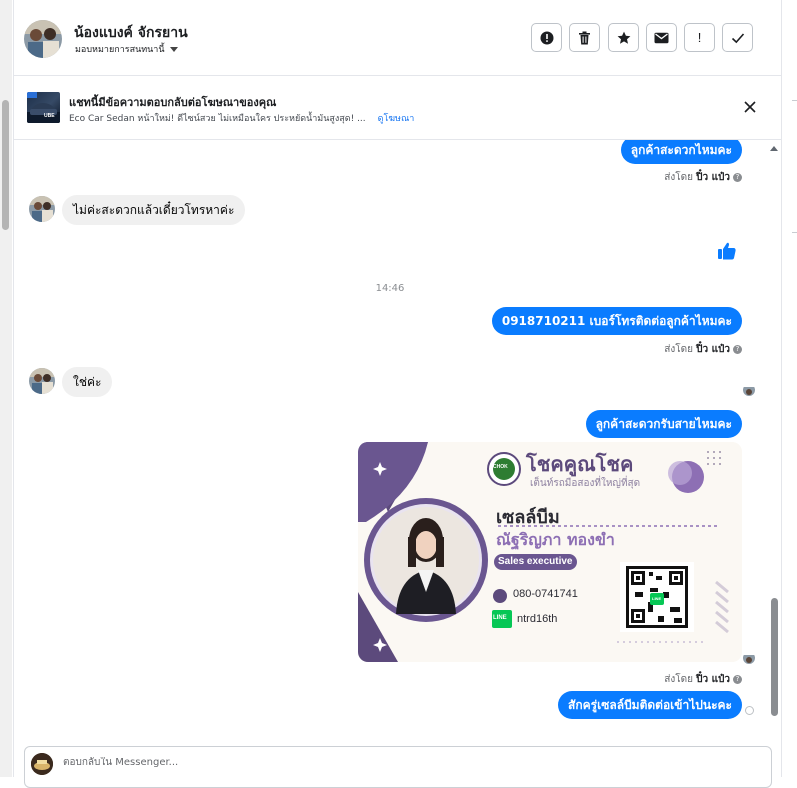  I want to click on card-line-id: ntrd16th, so click(537, 619).